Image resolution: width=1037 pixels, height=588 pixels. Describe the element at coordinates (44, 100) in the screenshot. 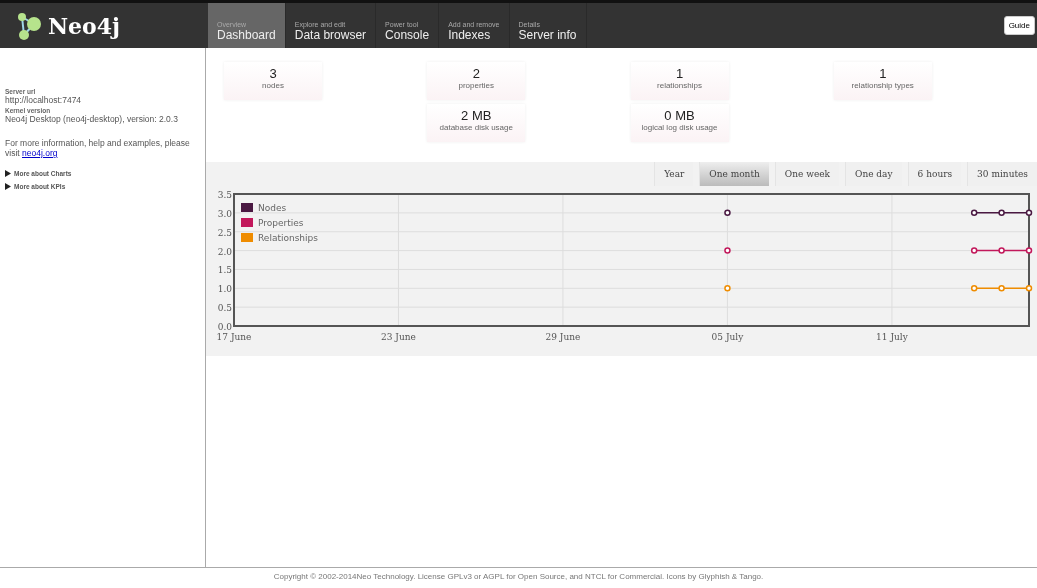

I see `info-value: http://localhost:7474` at that location.